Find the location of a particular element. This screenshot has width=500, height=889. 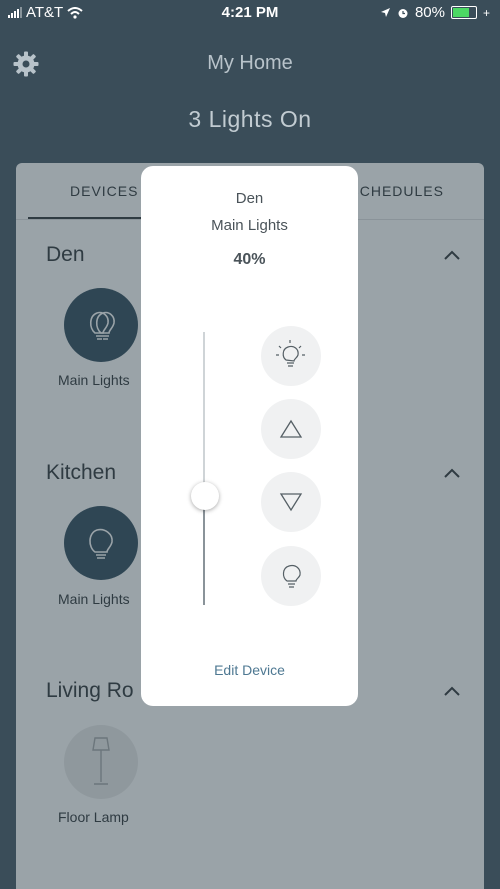

triangle-up-icon is located at coordinates (291, 428).